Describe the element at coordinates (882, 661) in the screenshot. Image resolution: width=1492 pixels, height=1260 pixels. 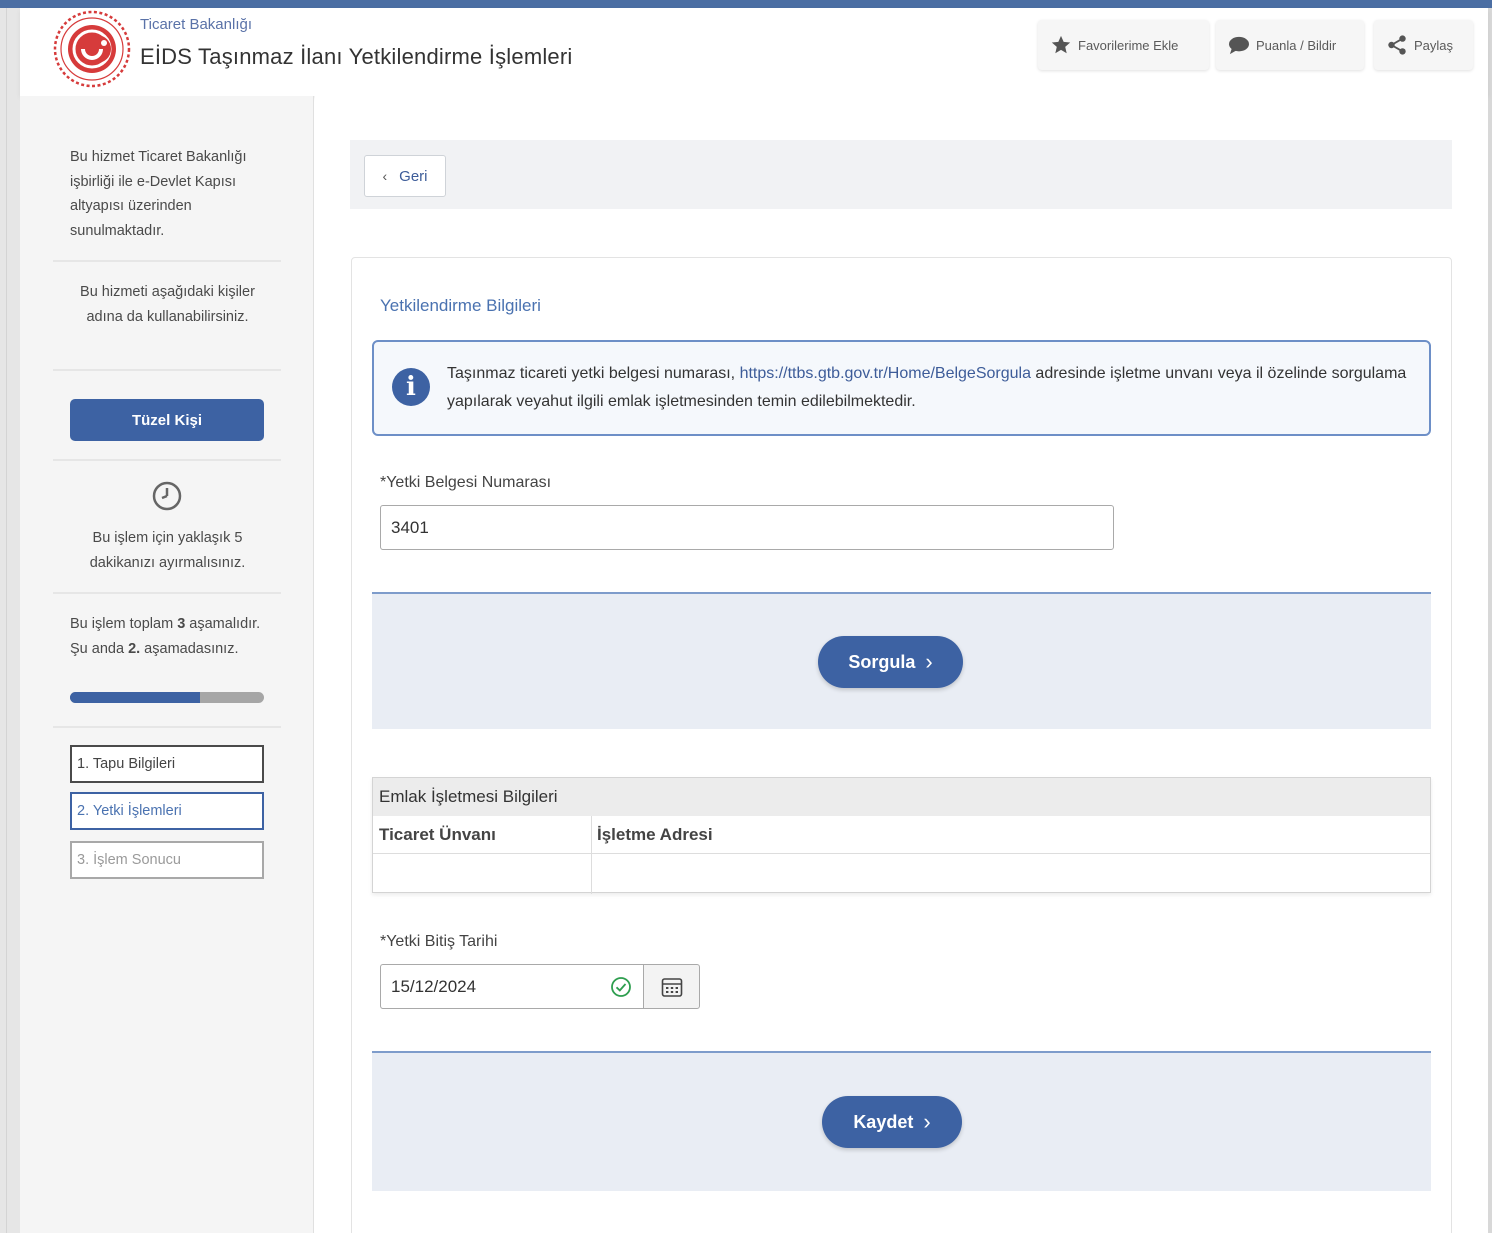
I see `query-label: Sorgula` at that location.